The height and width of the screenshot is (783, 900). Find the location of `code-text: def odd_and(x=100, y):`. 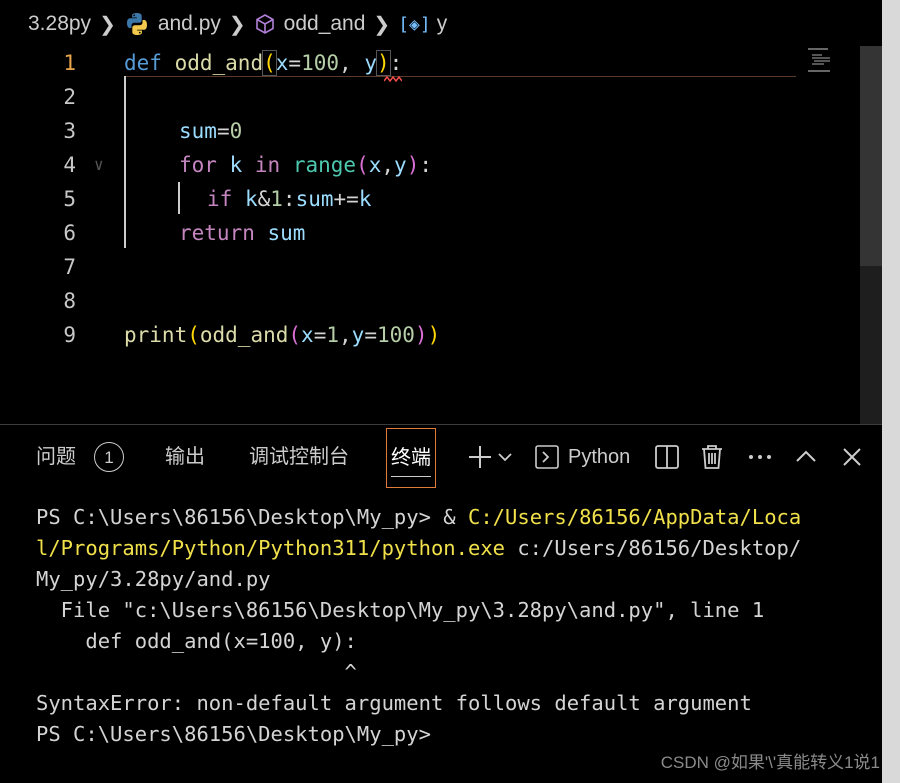

code-text: def odd_and(x=100, y): is located at coordinates (263, 63).